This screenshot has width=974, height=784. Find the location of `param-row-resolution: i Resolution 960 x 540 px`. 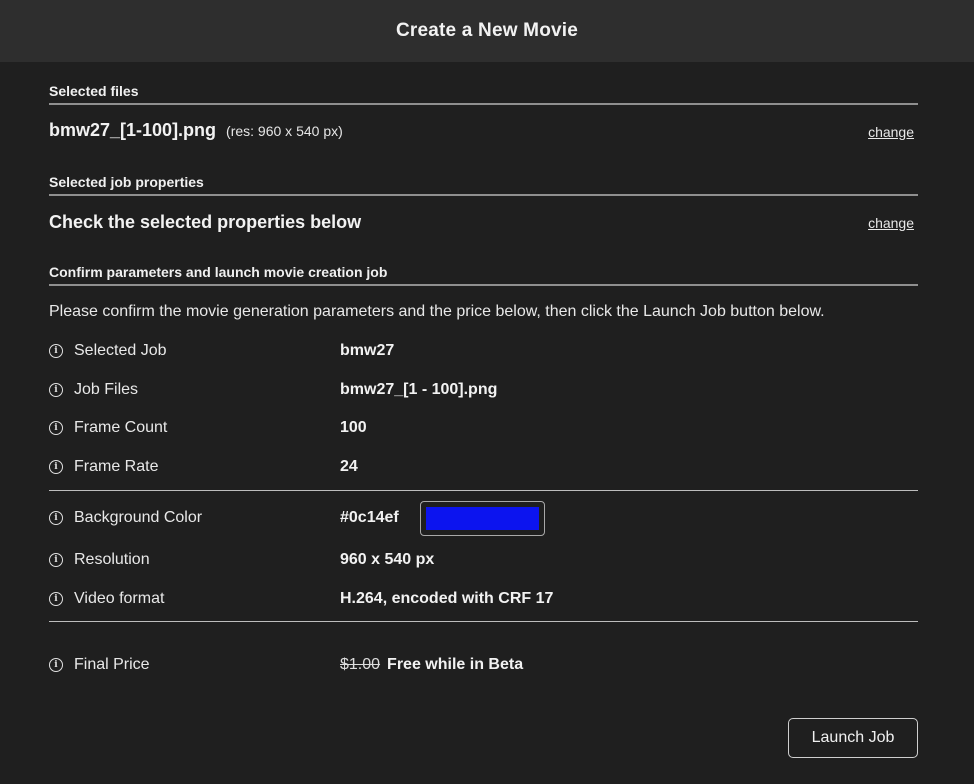

param-row-resolution: i Resolution 960 x 540 px is located at coordinates (483, 560).